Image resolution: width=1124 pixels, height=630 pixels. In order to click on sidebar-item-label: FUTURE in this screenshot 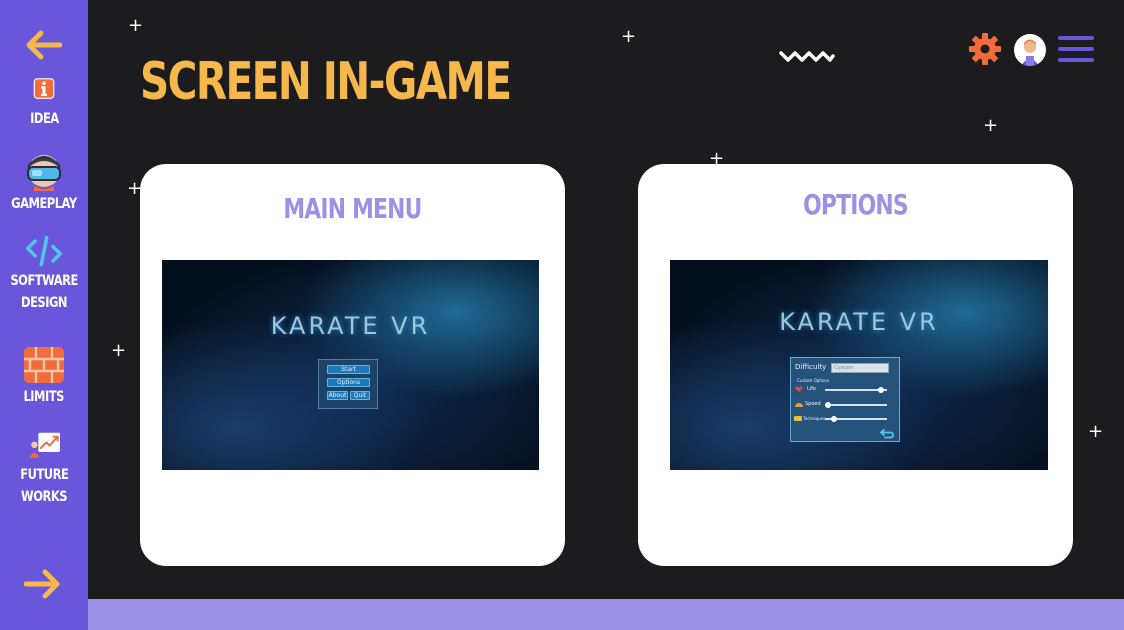, I will do `click(44, 475)`.